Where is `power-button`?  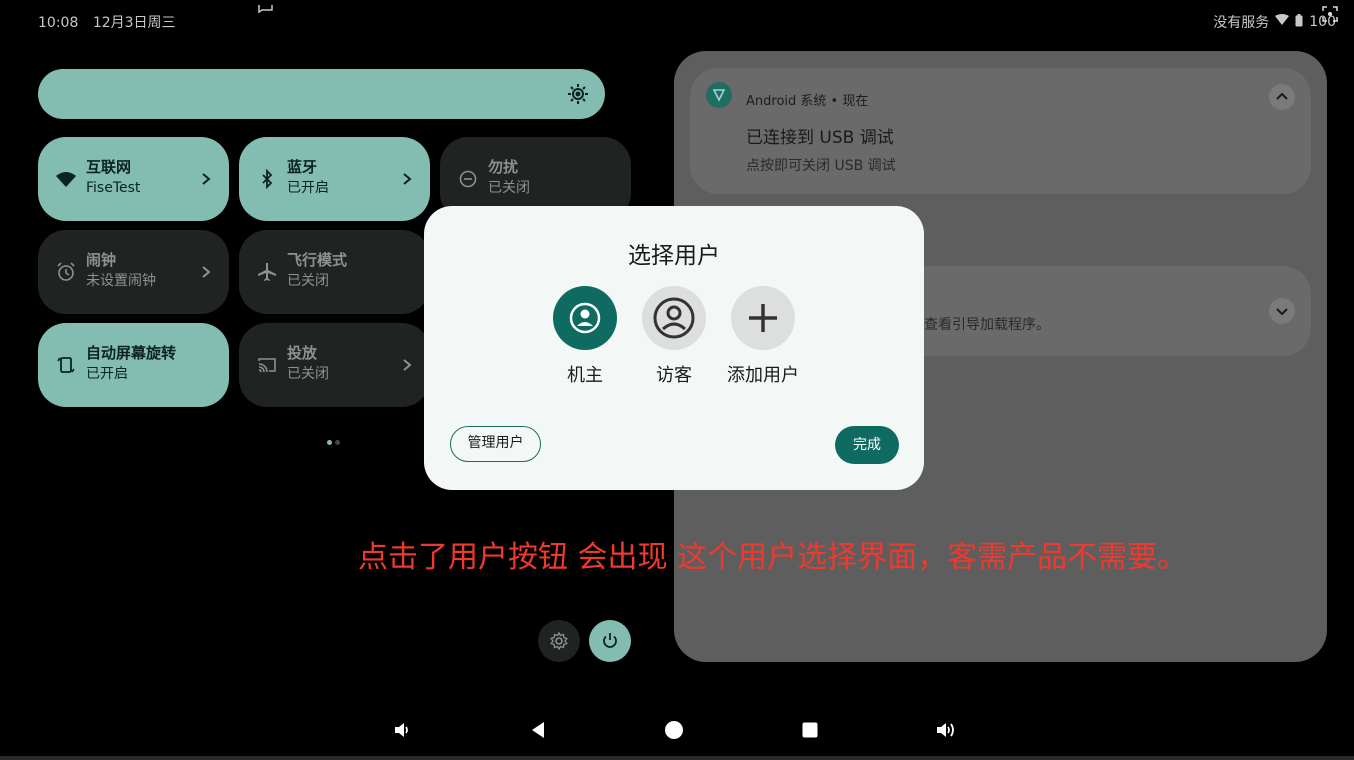 power-button is located at coordinates (610, 641).